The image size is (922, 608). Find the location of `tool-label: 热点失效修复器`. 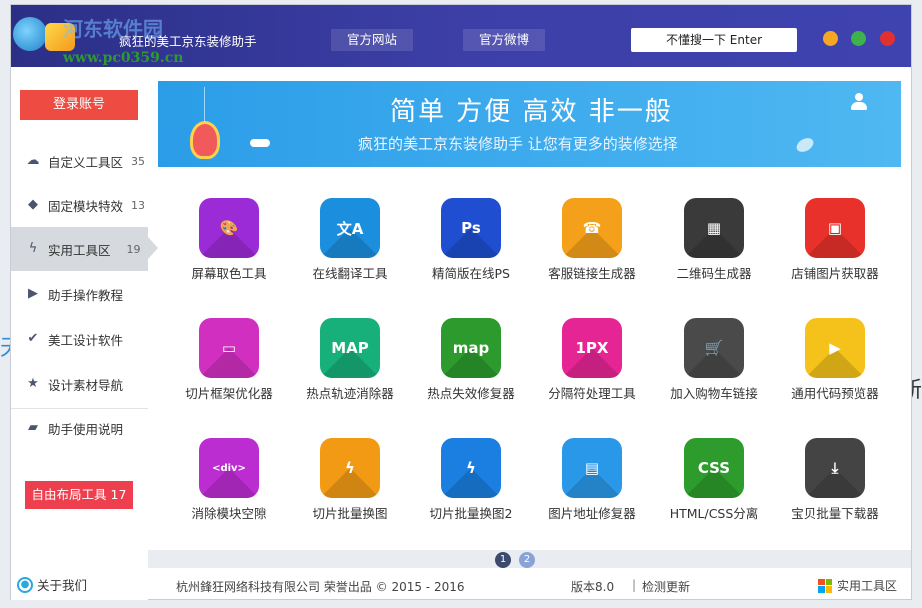

tool-label: 热点失效修复器 is located at coordinates (471, 393).